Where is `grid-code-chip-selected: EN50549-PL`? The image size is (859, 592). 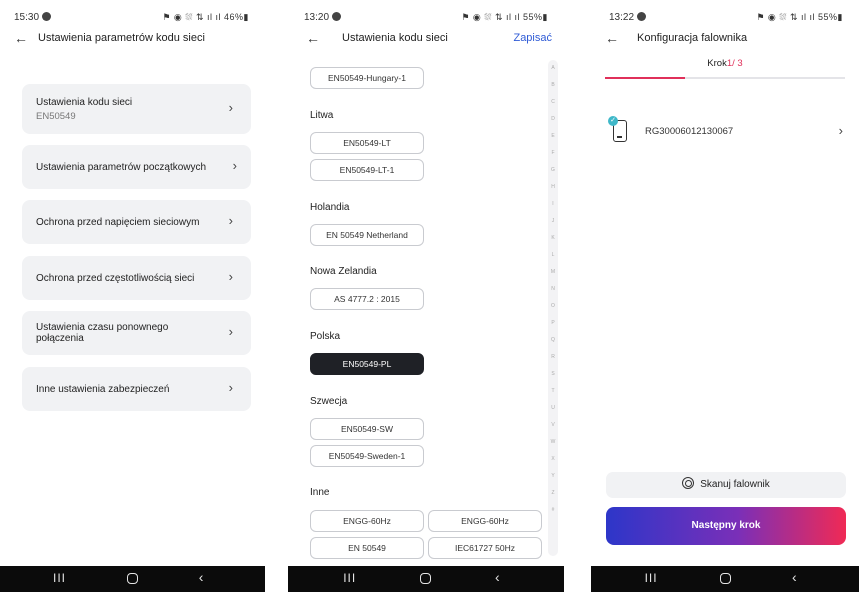 grid-code-chip-selected: EN50549-PL is located at coordinates (367, 364).